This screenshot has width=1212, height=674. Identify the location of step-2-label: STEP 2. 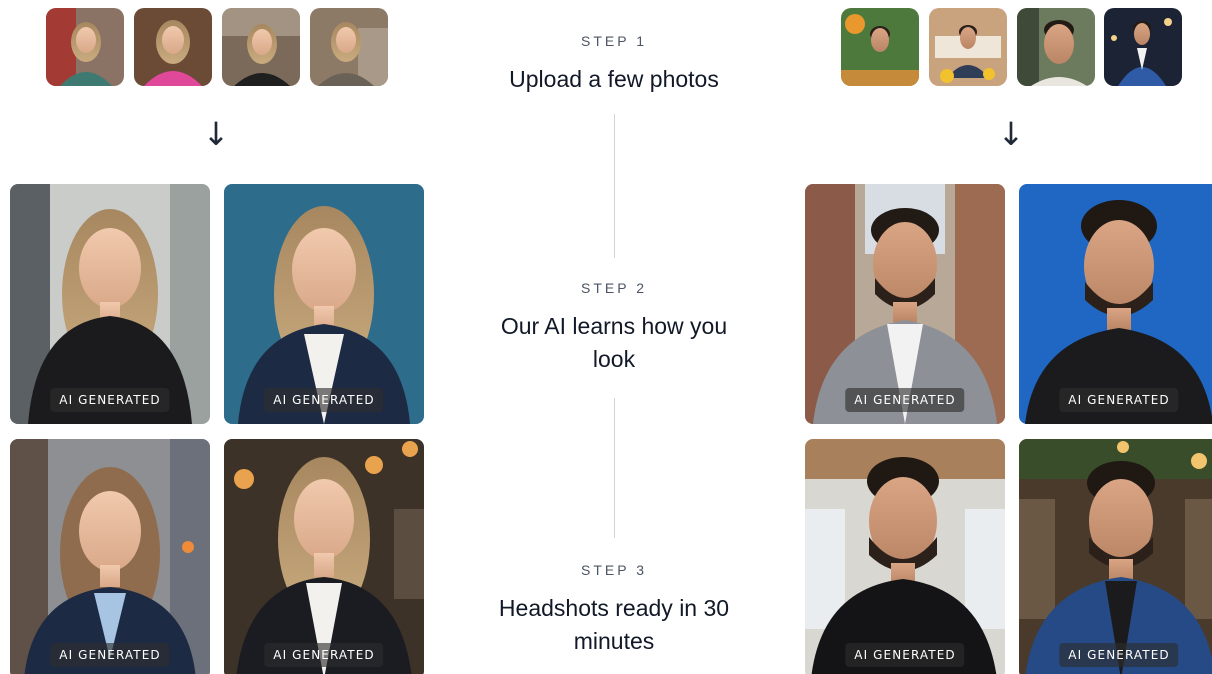
(614, 288).